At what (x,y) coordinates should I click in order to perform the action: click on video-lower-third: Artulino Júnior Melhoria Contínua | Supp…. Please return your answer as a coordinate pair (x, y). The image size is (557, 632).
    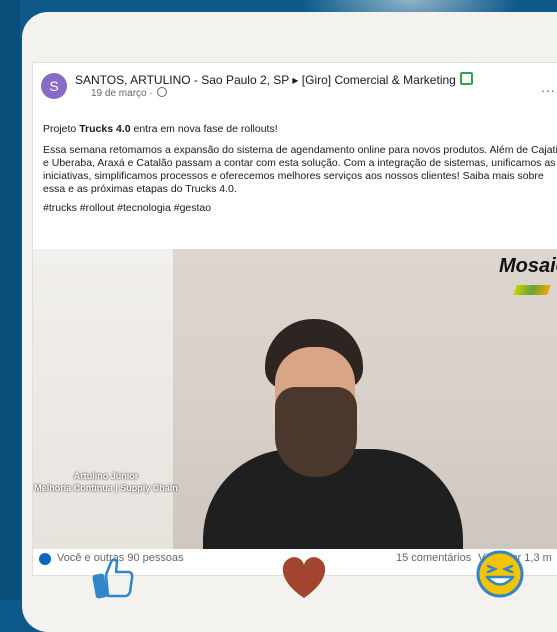
    Looking at the image, I should click on (107, 482).